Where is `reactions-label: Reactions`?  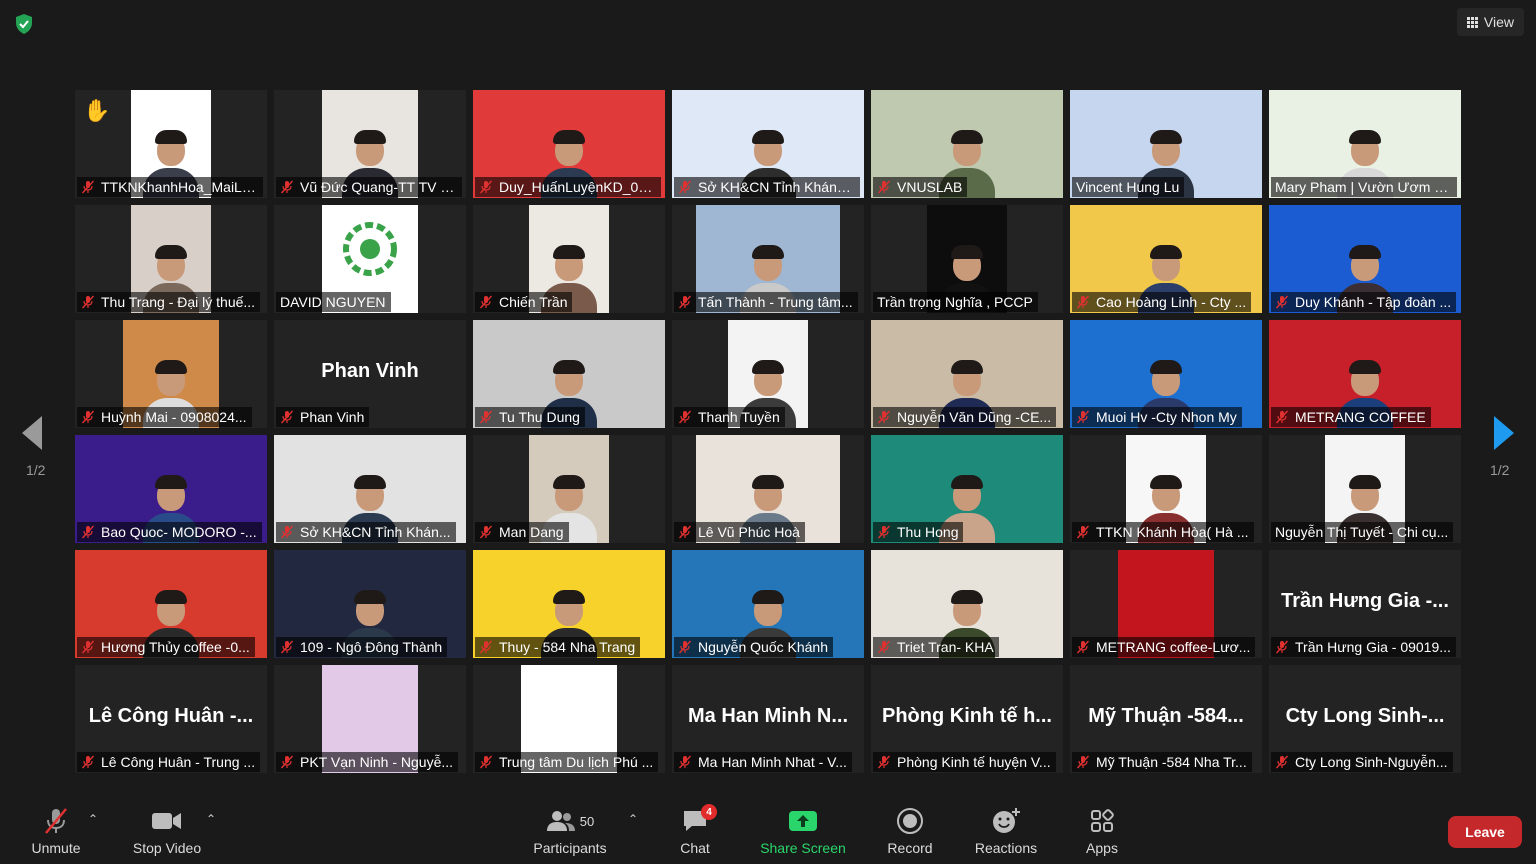
reactions-label: Reactions is located at coordinates (1006, 848).